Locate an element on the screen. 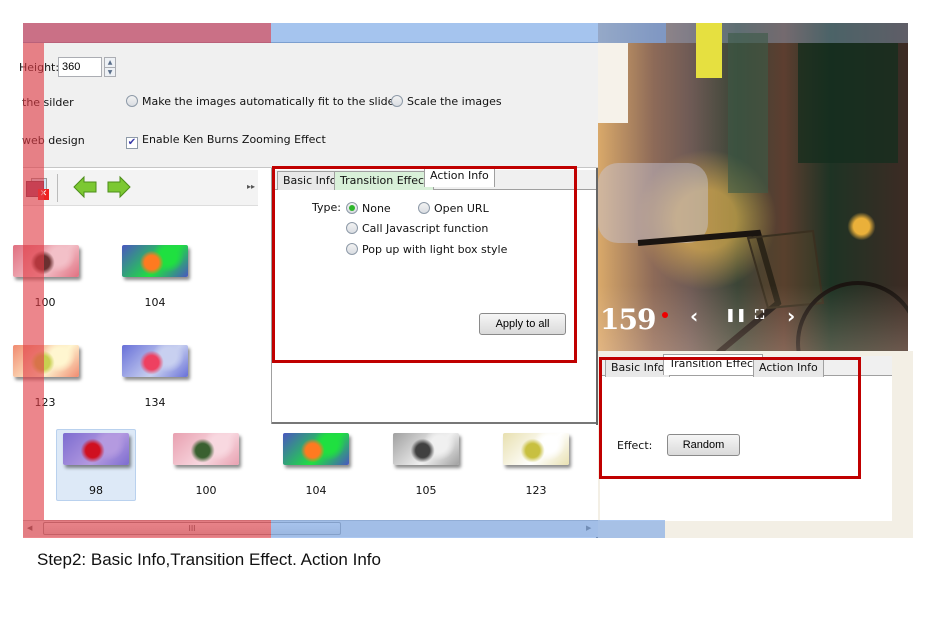 This screenshot has width=937, height=622. ken-burns-checkbox: ✔ is located at coordinates (132, 143).